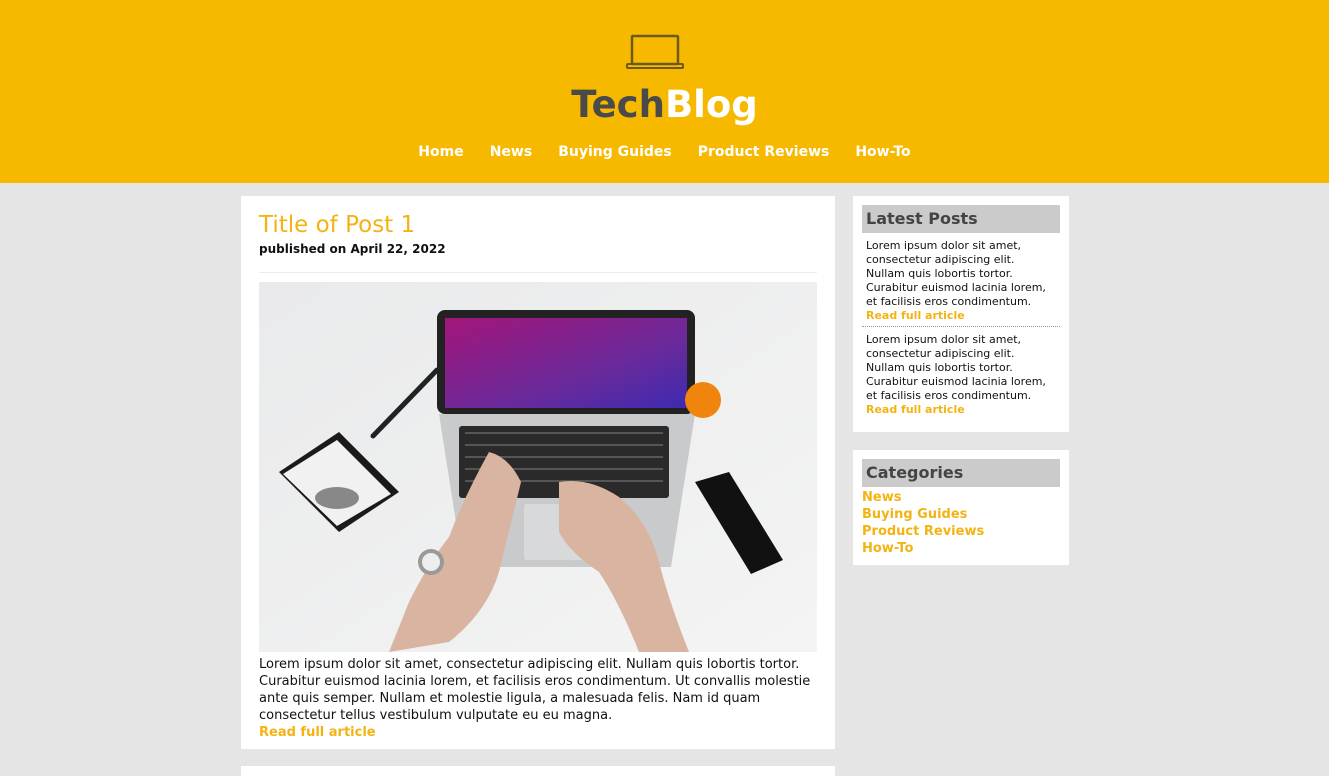 This screenshot has width=1329, height=776. I want to click on laptop-icon, so click(655, 51).